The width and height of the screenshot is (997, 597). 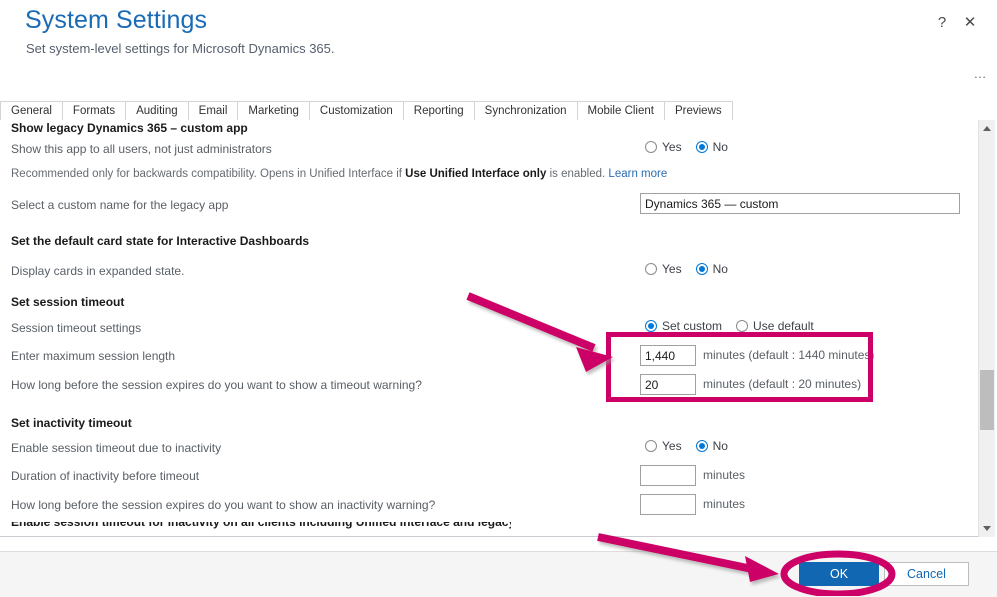 What do you see at coordinates (782, 384) in the screenshot?
I see `session-timeout-warning-unit: minutes (default : 20 minutes)` at bounding box center [782, 384].